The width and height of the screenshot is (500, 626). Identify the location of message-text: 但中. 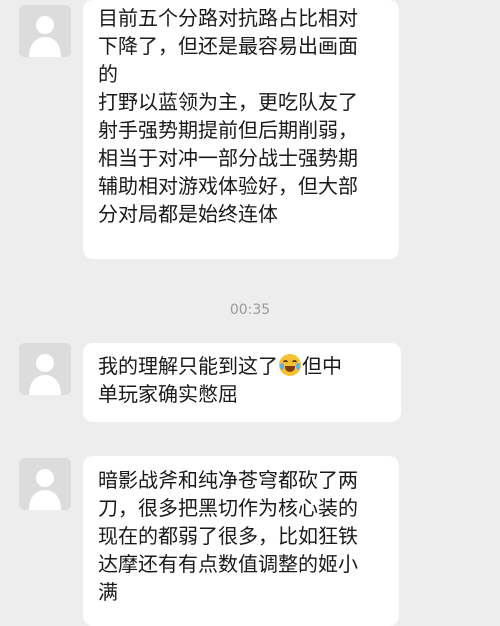
(322, 366).